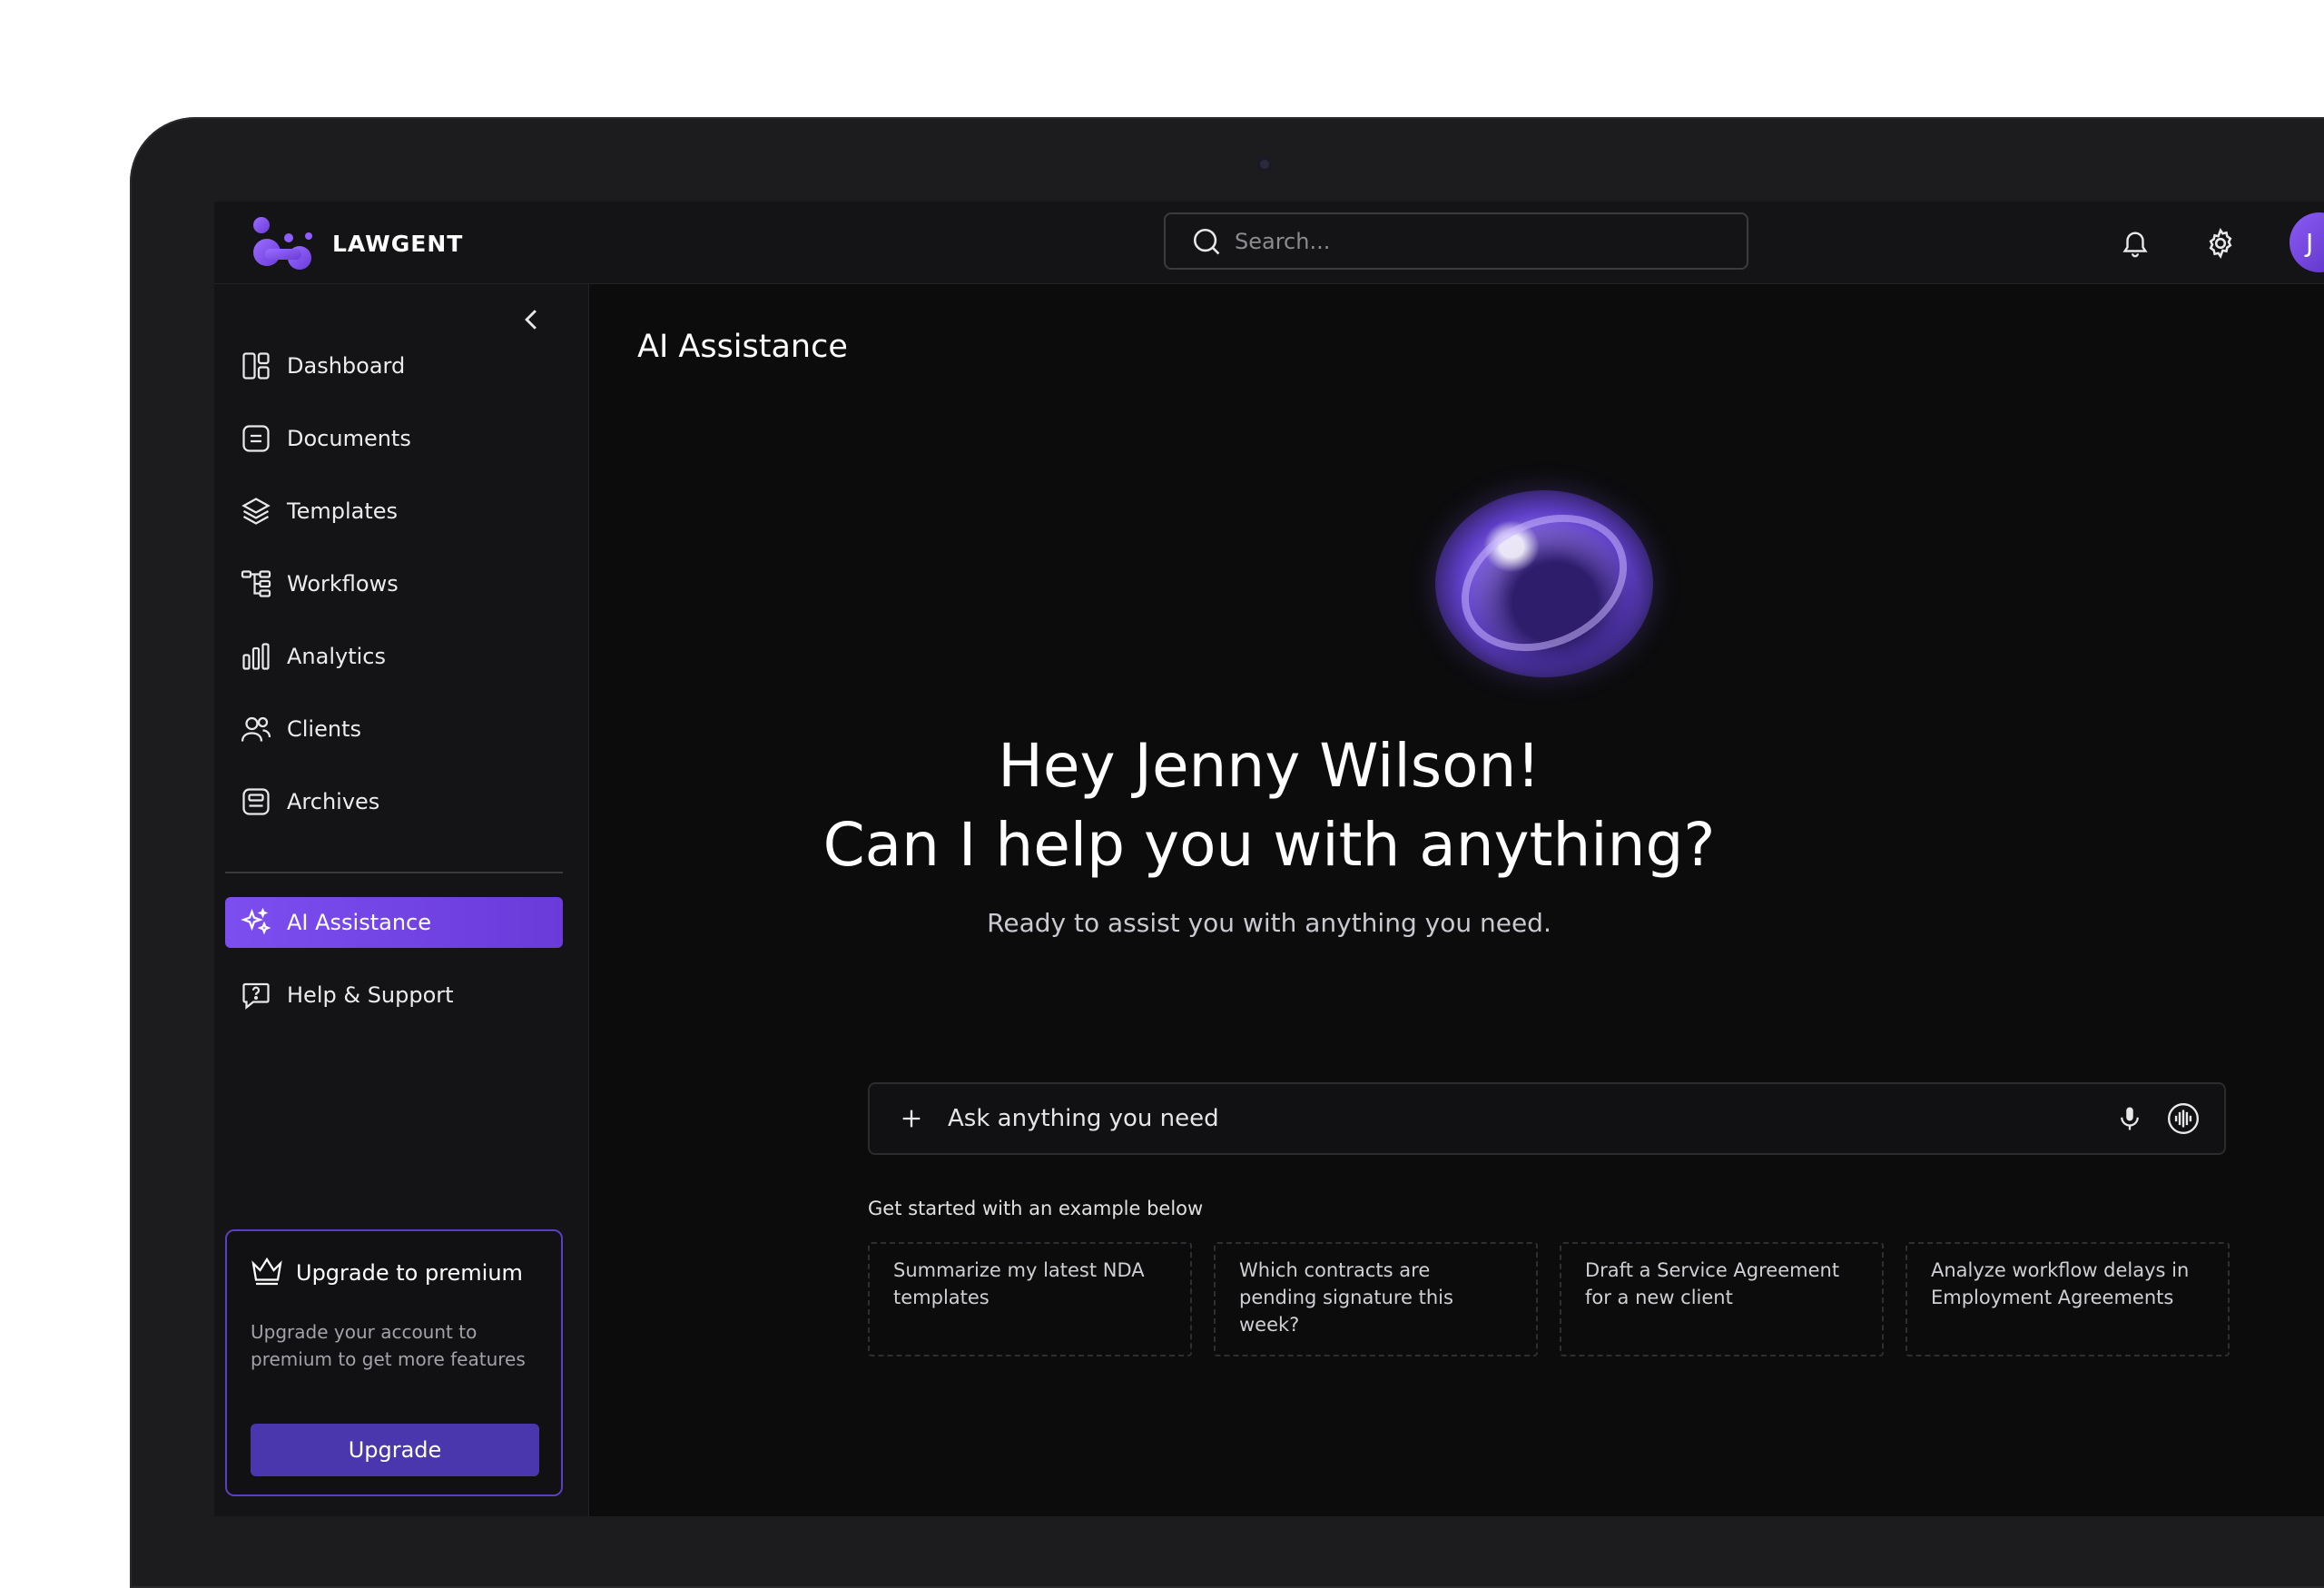  I want to click on sidebar-item-help-support: Help & Support, so click(394, 995).